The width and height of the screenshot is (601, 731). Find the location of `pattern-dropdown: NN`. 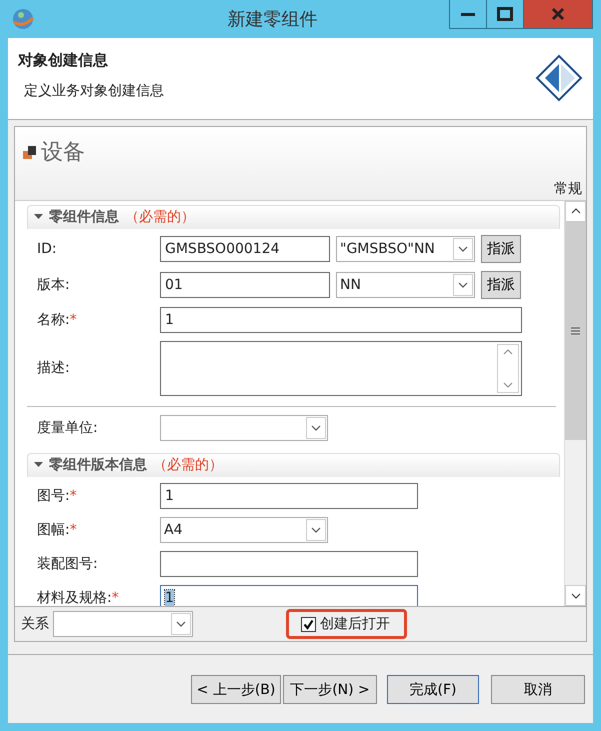

pattern-dropdown: NN is located at coordinates (405, 285).